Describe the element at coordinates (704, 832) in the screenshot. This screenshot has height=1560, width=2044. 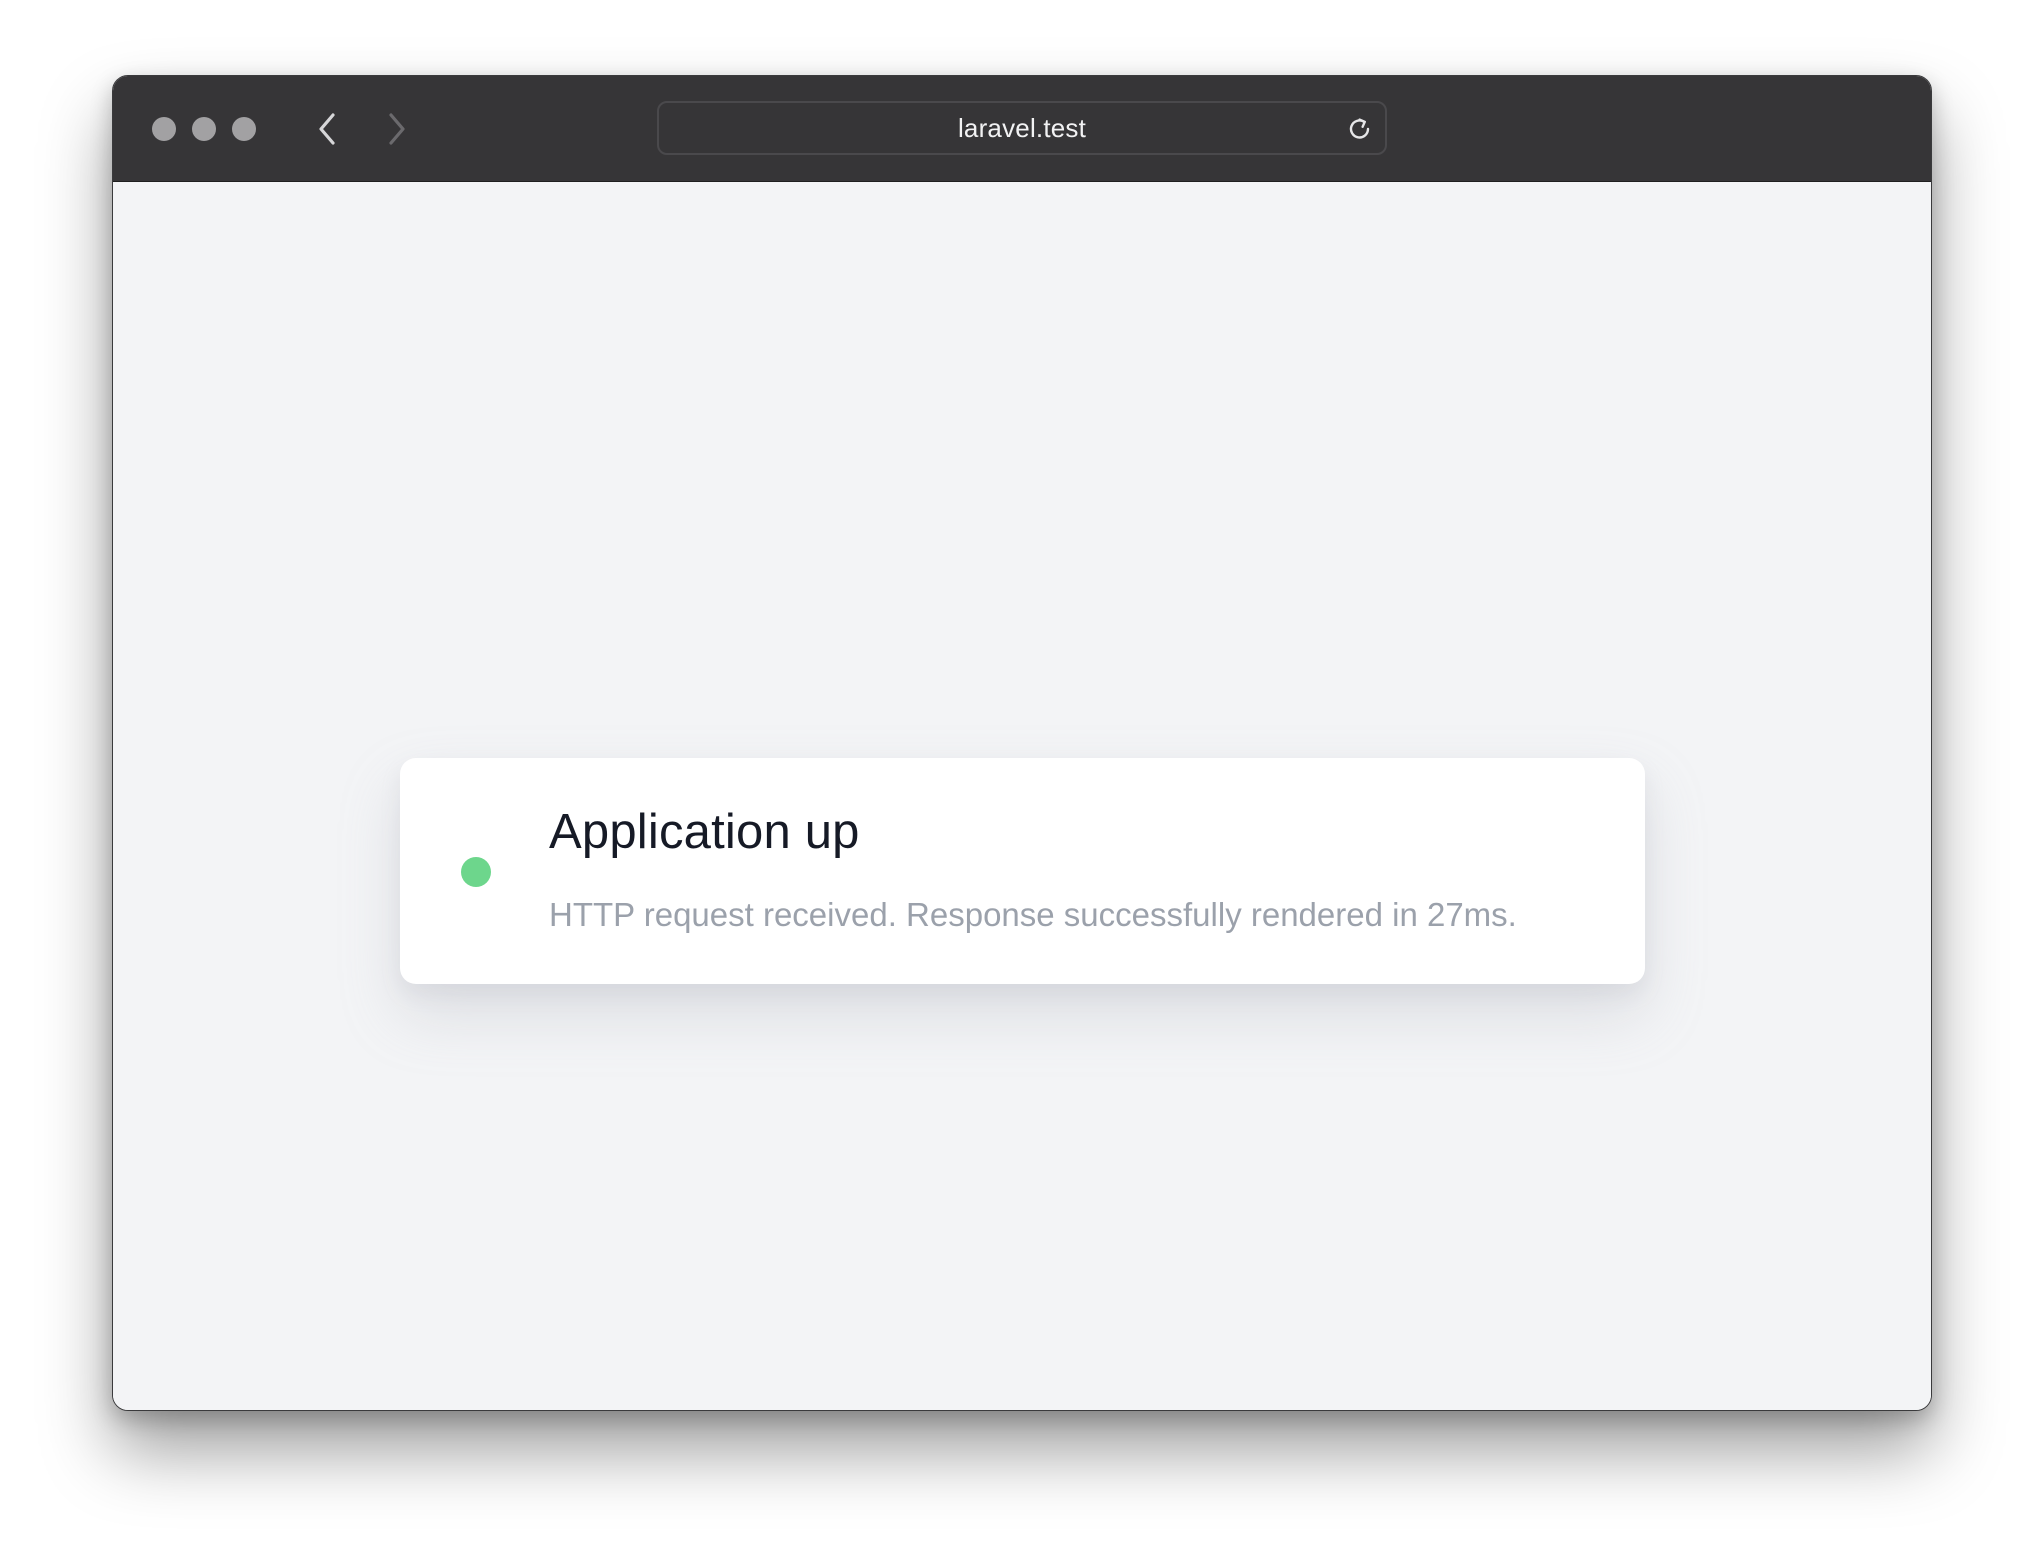
I see `status-title: Application up` at that location.